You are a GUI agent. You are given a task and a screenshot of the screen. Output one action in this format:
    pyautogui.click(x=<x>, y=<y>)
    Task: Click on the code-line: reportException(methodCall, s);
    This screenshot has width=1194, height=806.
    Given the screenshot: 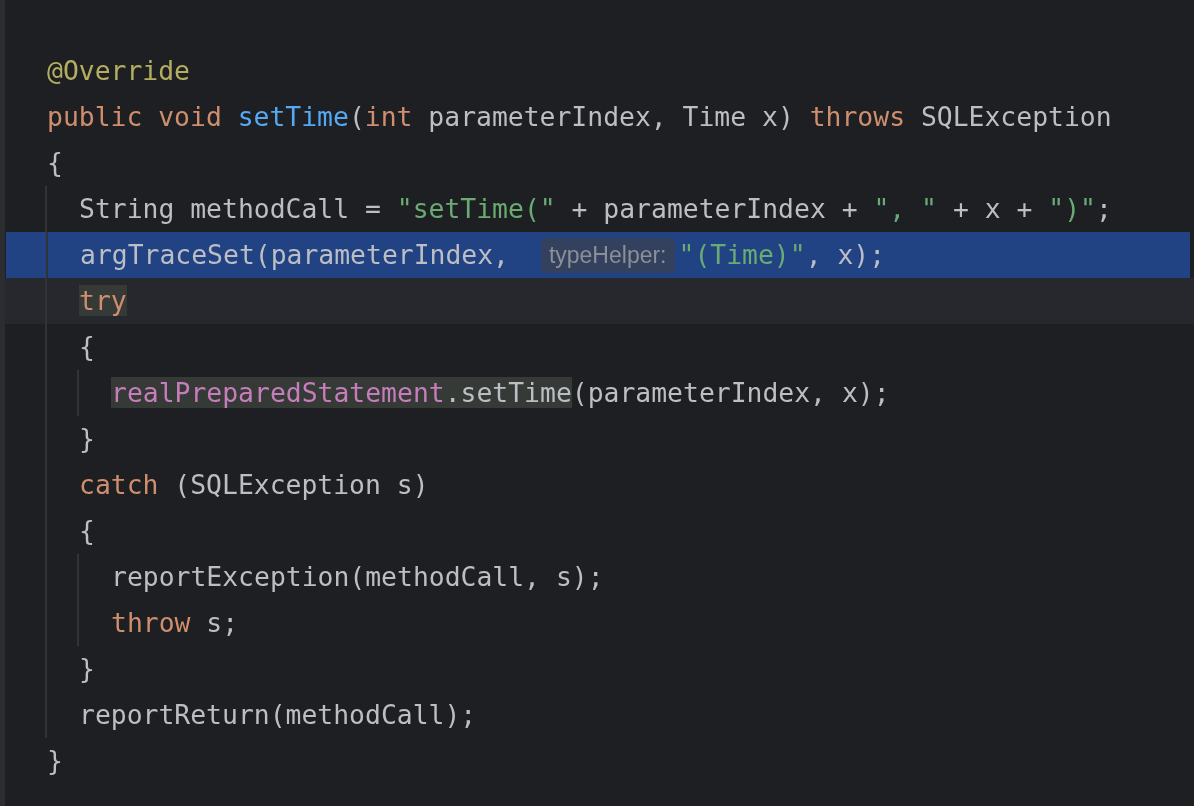 What is the action you would take?
    pyautogui.click(x=357, y=577)
    